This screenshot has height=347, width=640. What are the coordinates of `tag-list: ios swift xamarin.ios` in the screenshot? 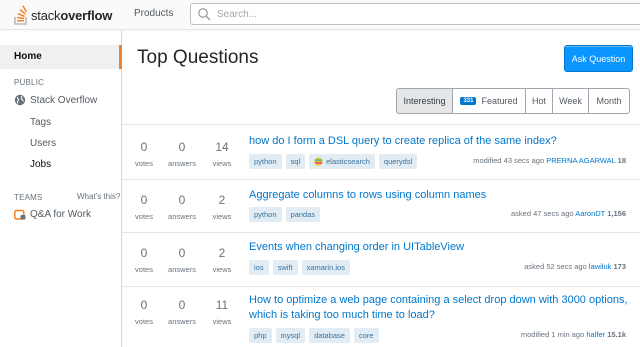 It's located at (301, 267).